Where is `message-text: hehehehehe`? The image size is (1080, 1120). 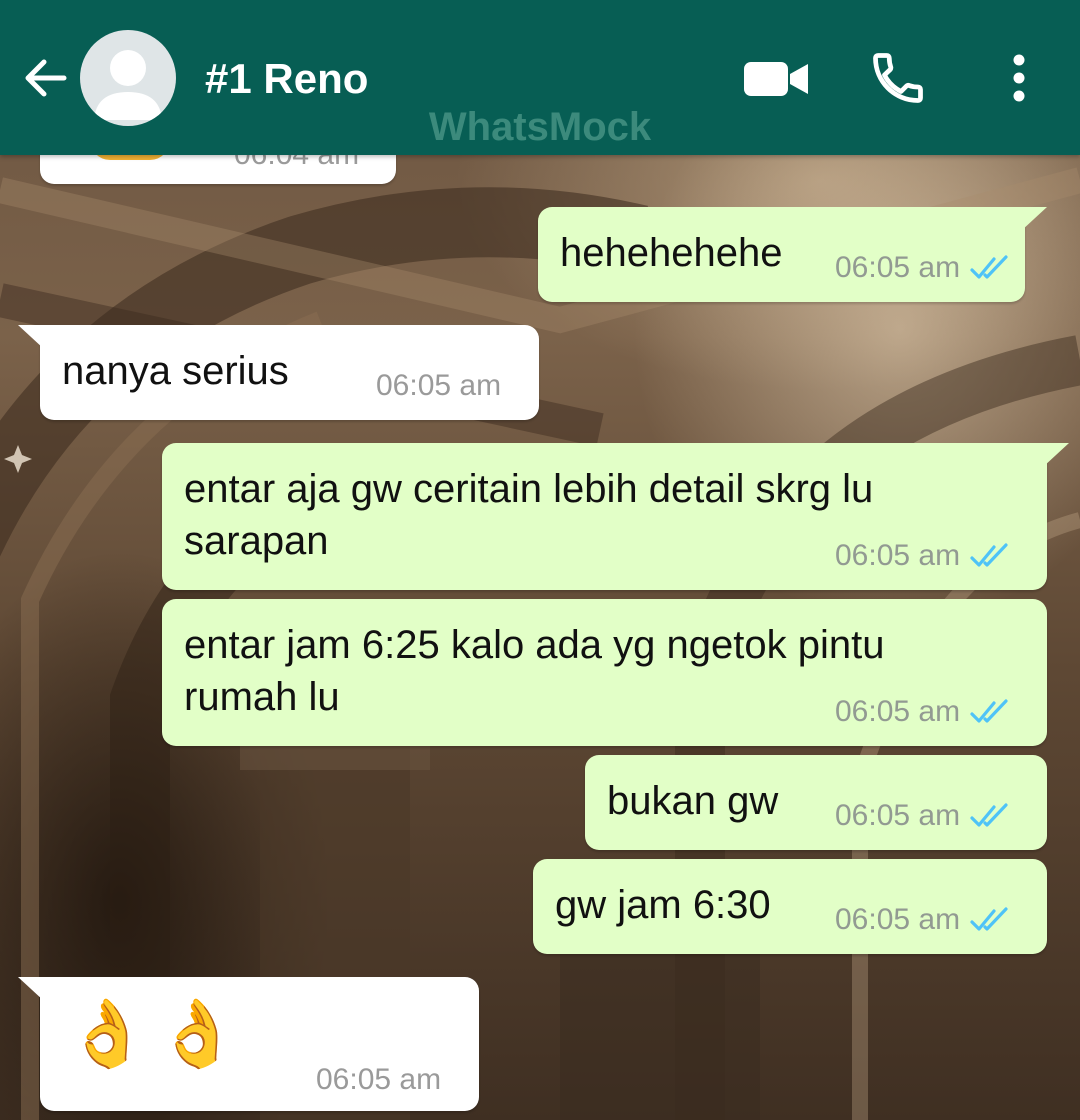
message-text: hehehehehe is located at coordinates (671, 253).